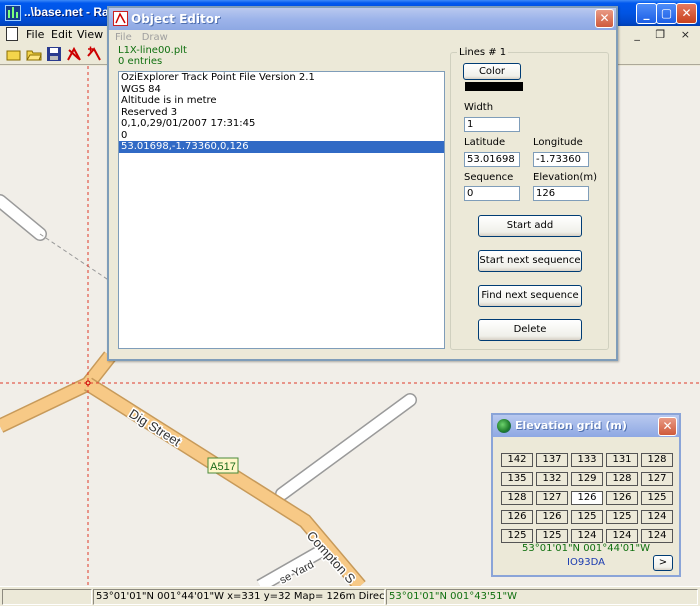 Image resolution: width=700 pixels, height=606 pixels. I want to click on sequence-field: 0, so click(492, 193).